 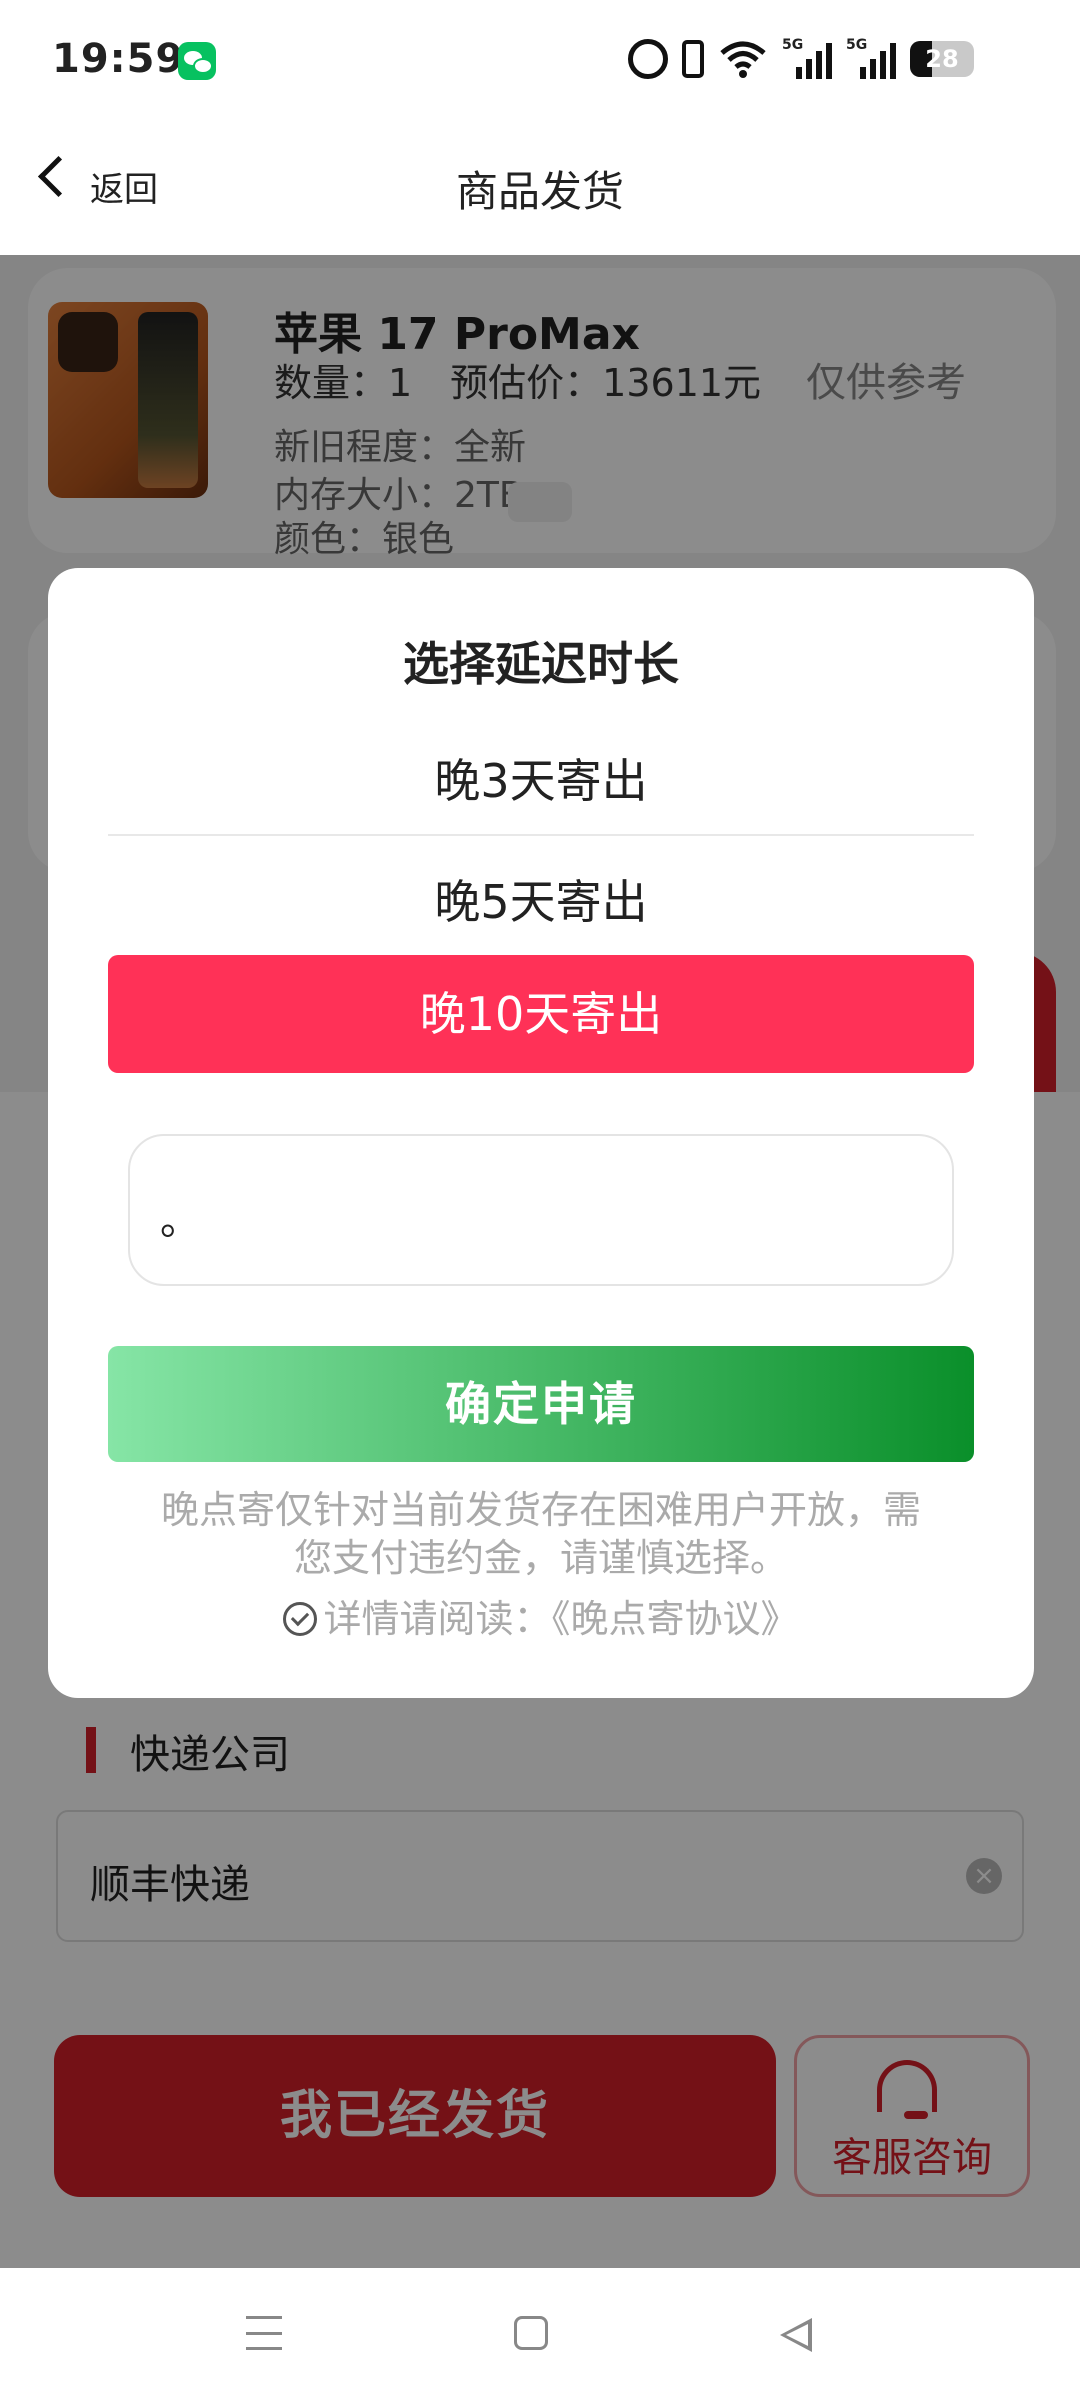 I want to click on option-divider, so click(x=541, y=835).